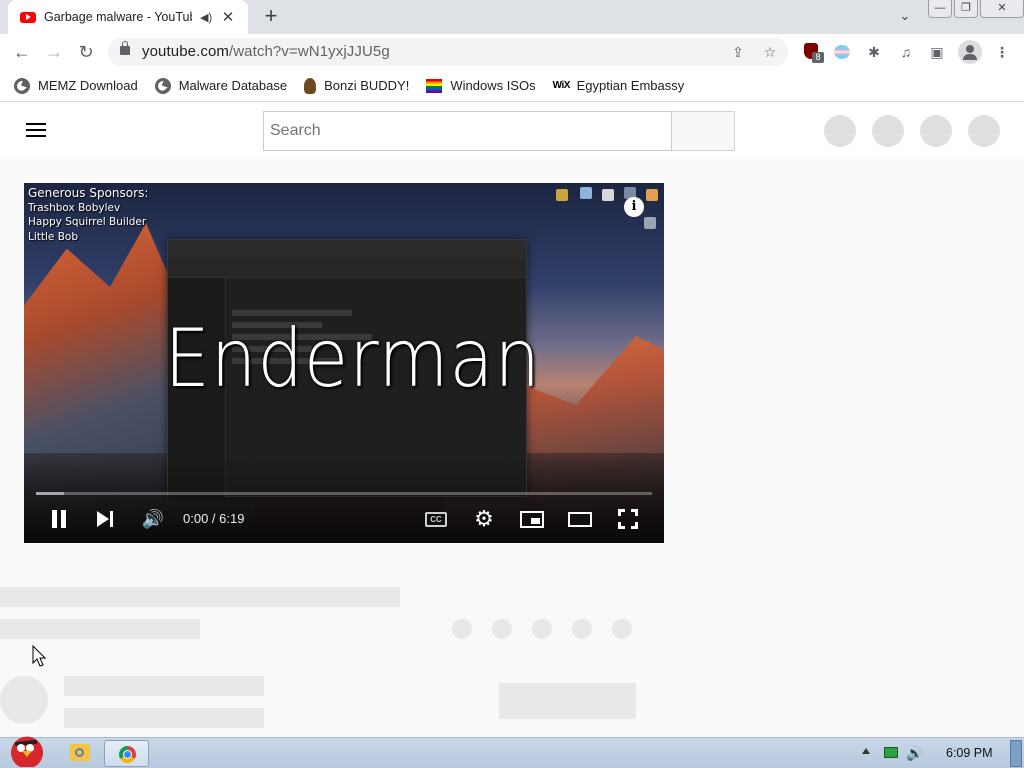  I want to click on browser-menu-icon: ⋮, so click(1002, 52).